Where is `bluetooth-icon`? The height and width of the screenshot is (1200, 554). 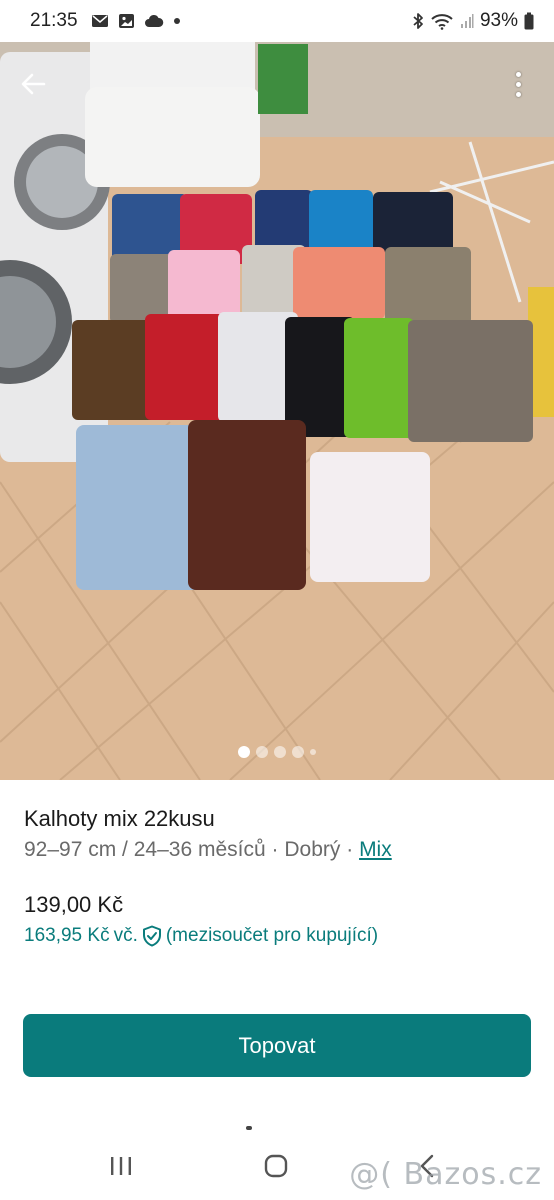
bluetooth-icon is located at coordinates (418, 21).